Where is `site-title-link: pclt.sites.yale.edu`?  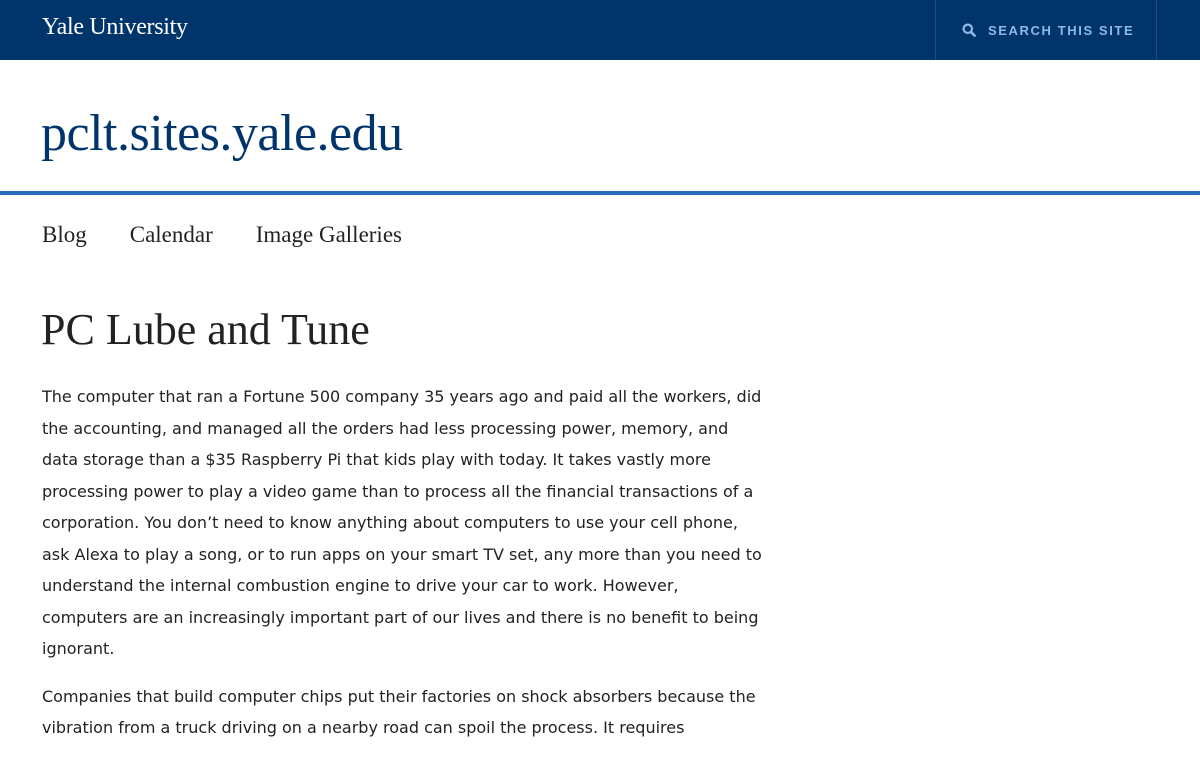 site-title-link: pclt.sites.yale.edu is located at coordinates (222, 134).